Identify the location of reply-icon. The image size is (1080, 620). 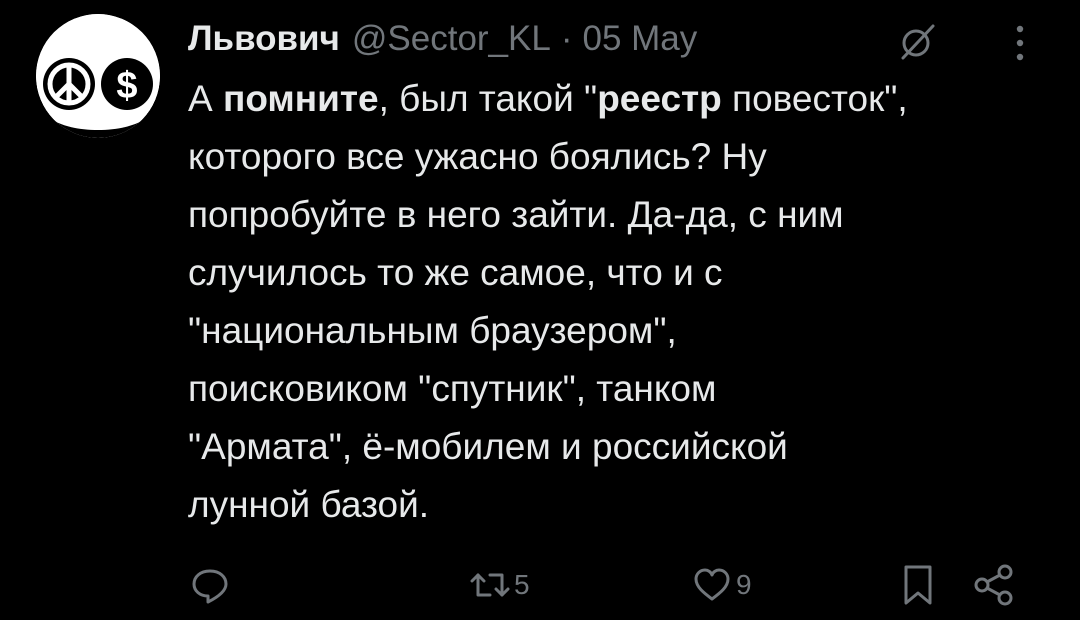
(210, 586).